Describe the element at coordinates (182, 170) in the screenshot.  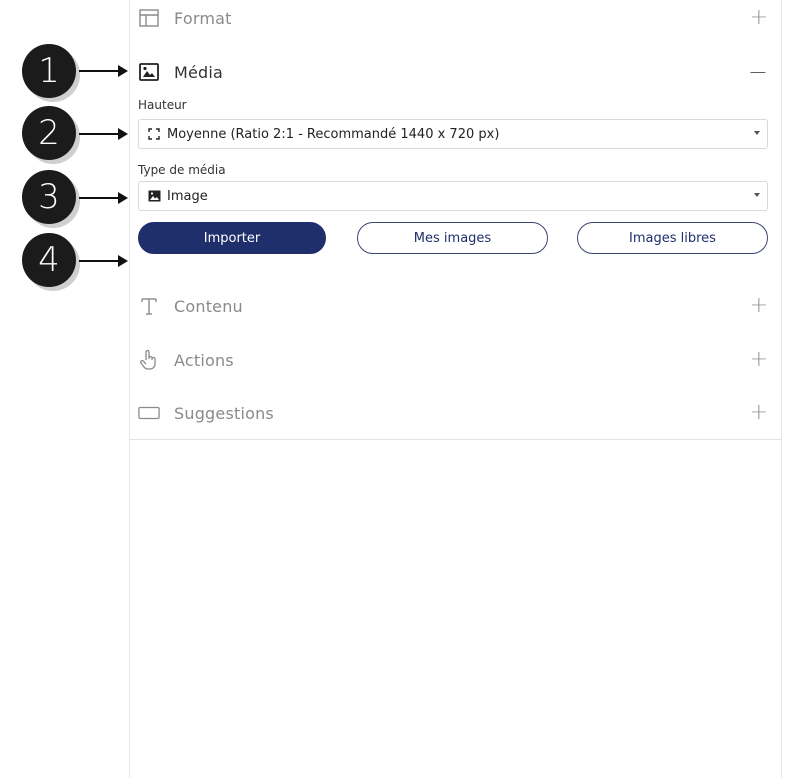
I see `type-media-label: Type de média` at that location.